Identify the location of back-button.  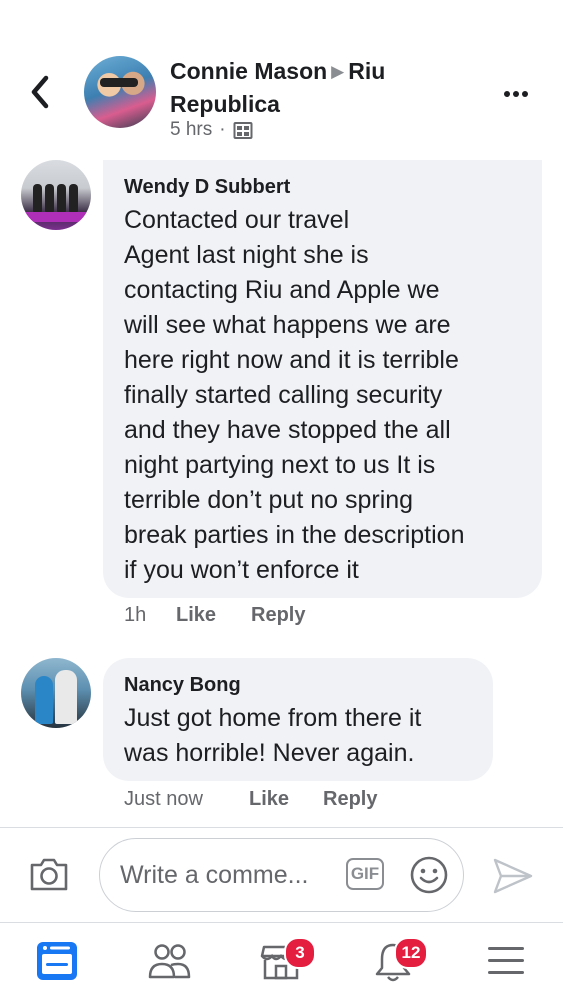
(41, 92).